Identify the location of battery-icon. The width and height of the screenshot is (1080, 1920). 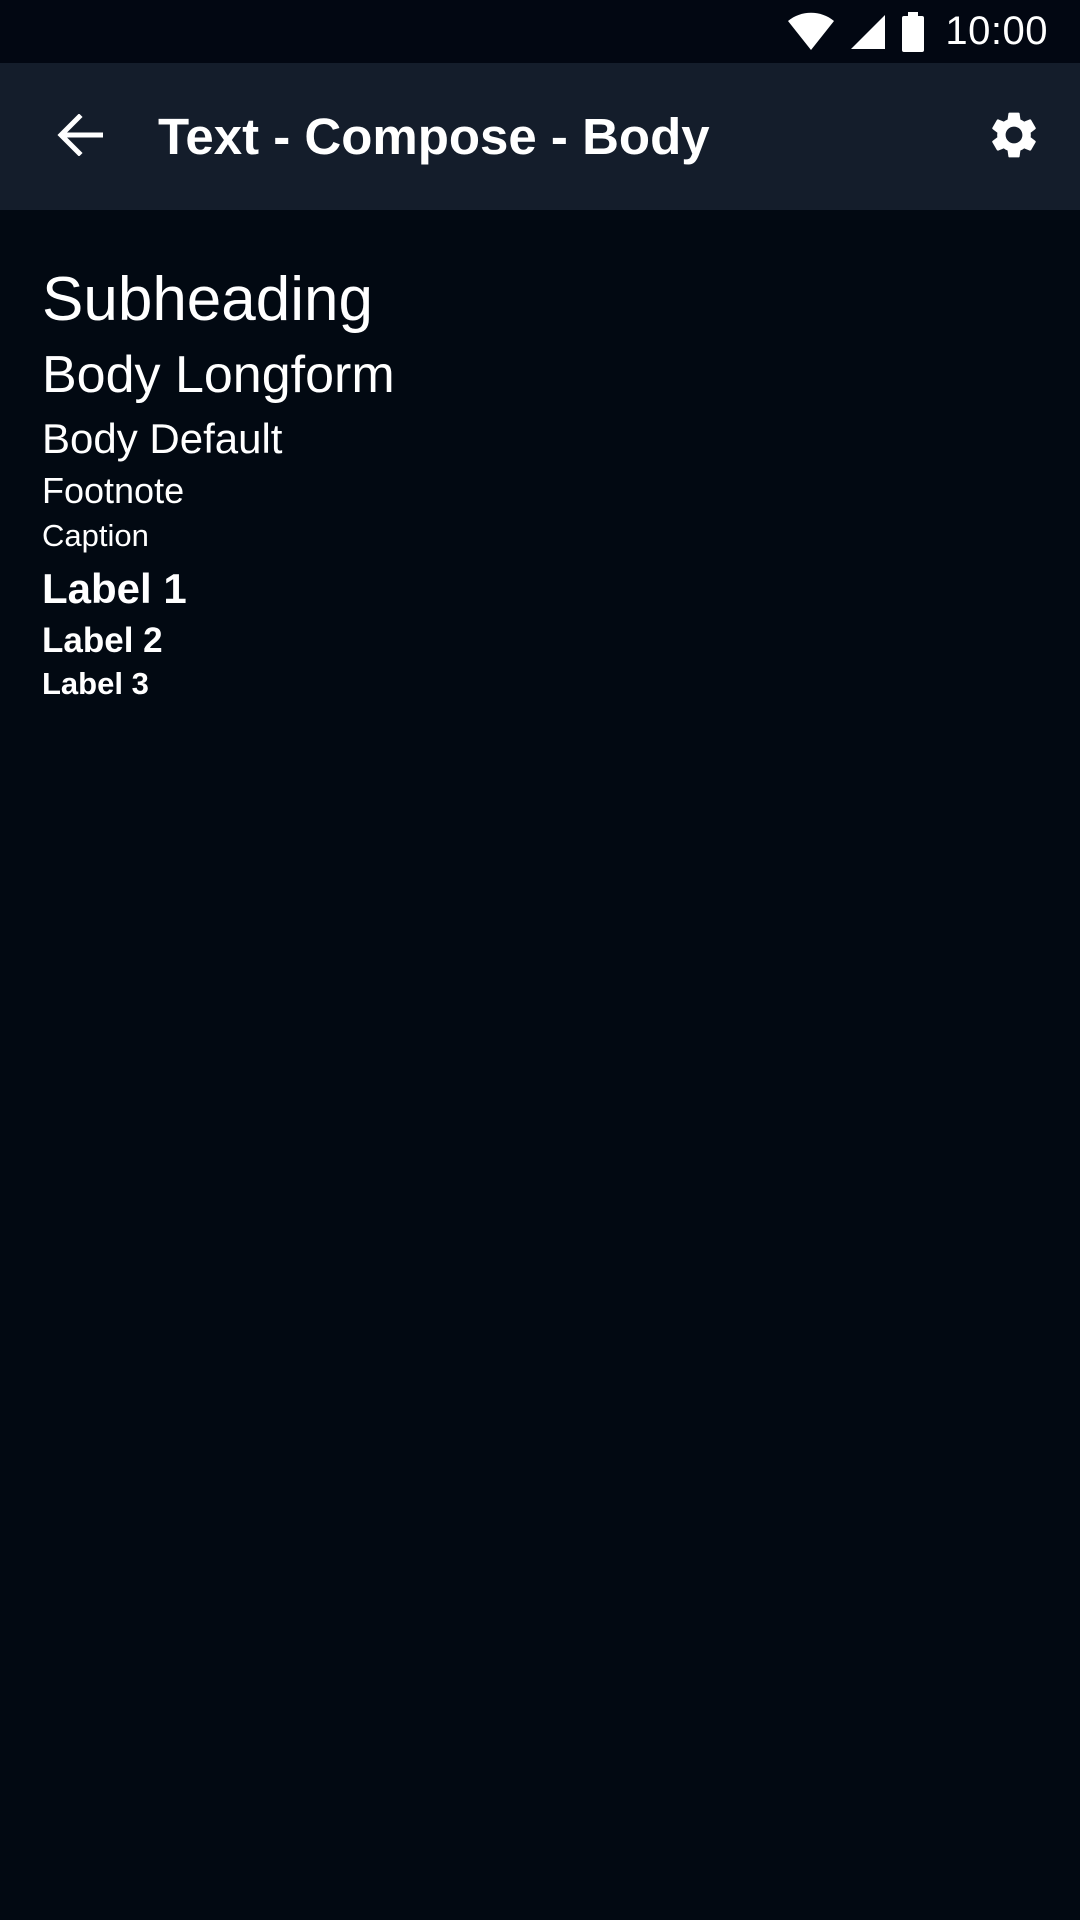
(913, 31).